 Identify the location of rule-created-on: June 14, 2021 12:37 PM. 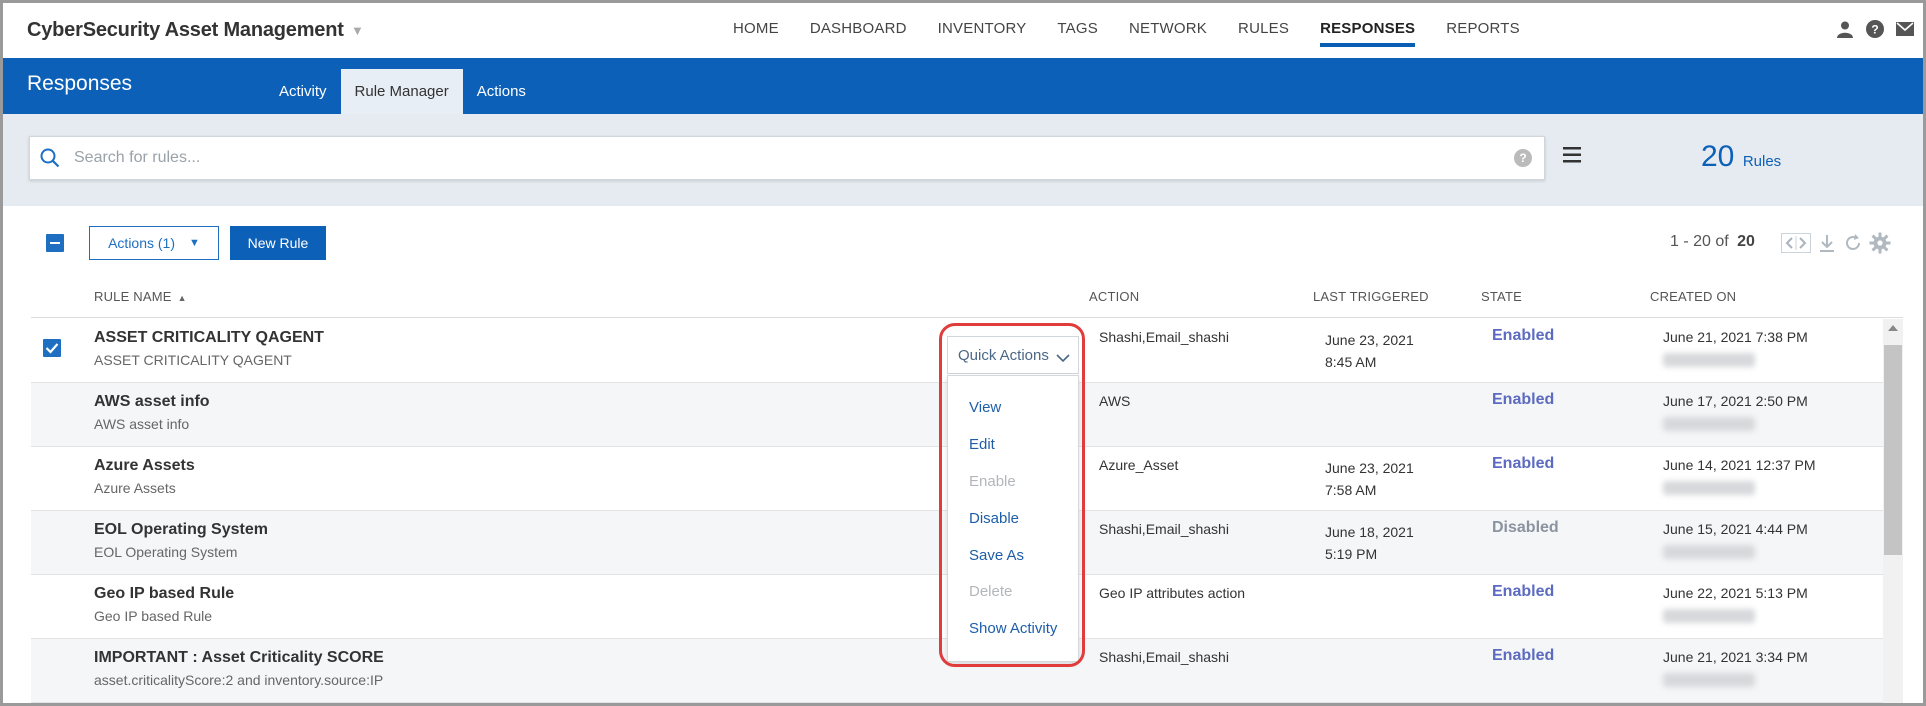
(1739, 465).